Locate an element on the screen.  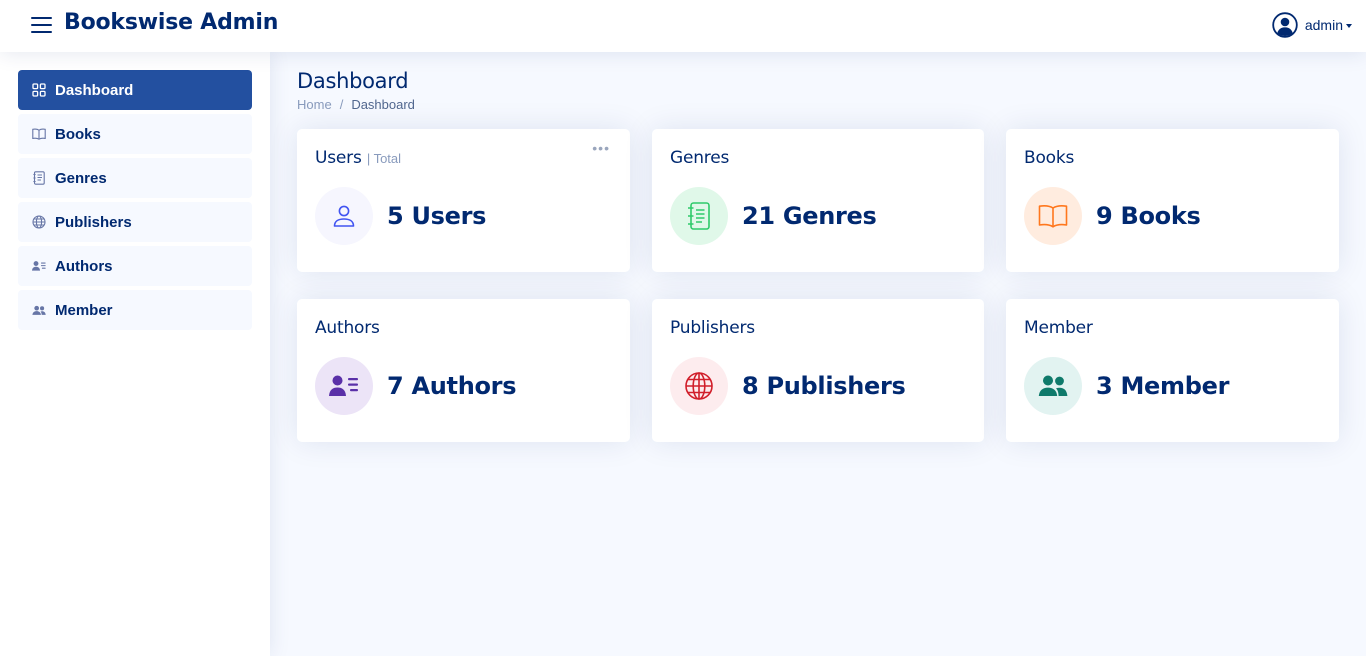
breadcrumb-home-link: Home is located at coordinates (314, 104).